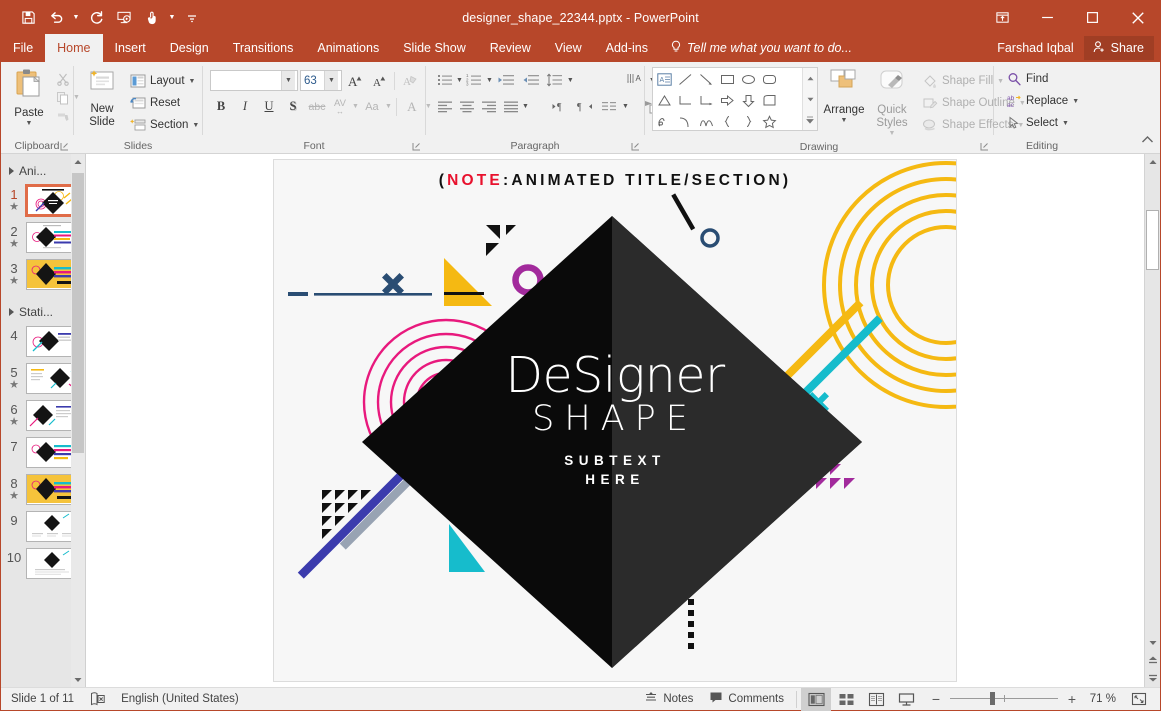 This screenshot has width=1161, height=711. What do you see at coordinates (876, 699) in the screenshot?
I see `view-reading-button` at bounding box center [876, 699].